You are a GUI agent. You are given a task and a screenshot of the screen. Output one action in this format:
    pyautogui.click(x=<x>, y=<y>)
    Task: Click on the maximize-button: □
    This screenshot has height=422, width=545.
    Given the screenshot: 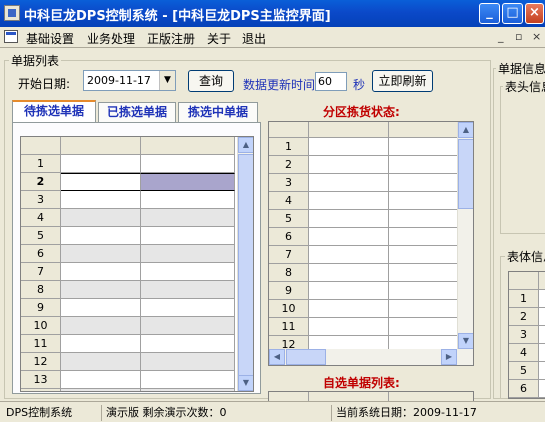 What is the action you would take?
    pyautogui.click(x=512, y=13)
    